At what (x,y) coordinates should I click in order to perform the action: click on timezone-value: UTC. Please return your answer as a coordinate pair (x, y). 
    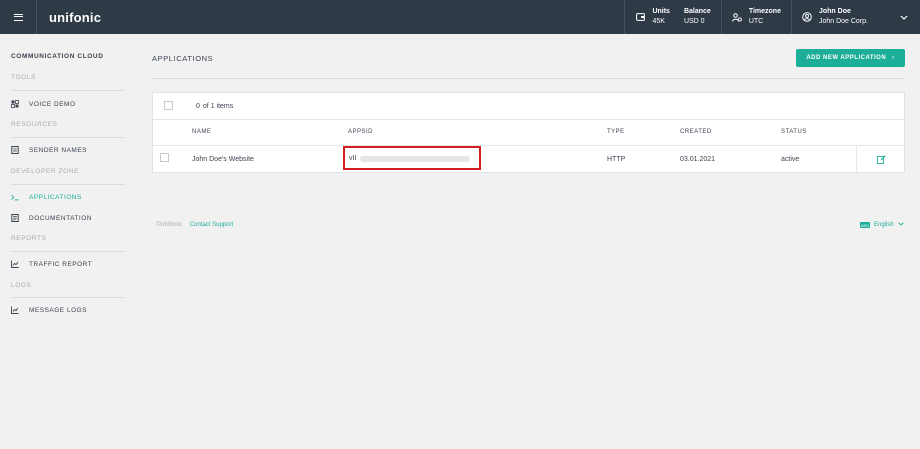
    Looking at the image, I should click on (756, 21).